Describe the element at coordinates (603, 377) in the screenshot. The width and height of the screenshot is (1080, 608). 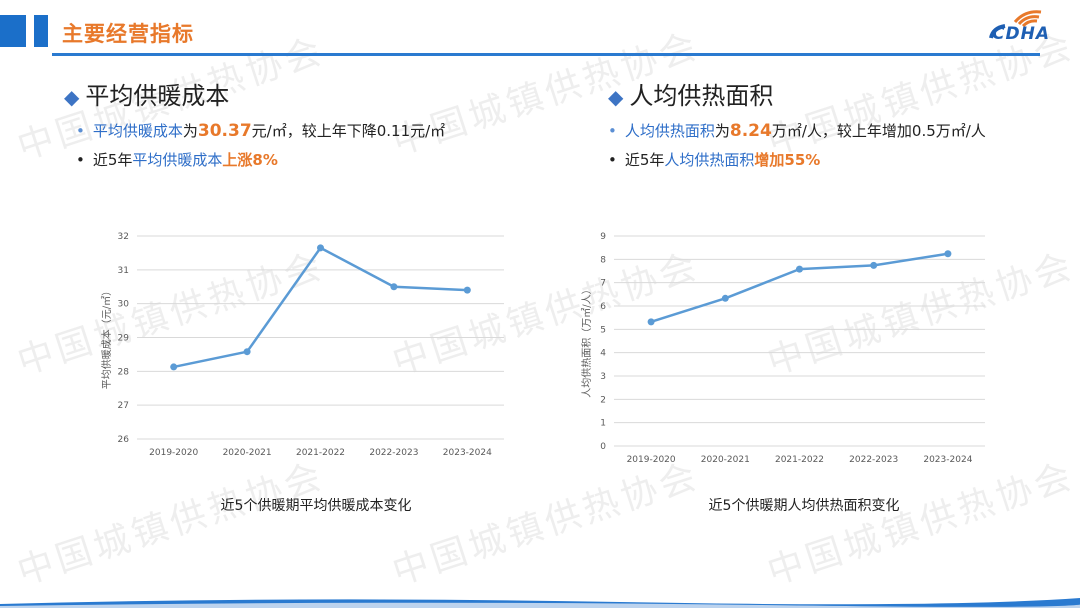
I see `y-tick-label: 3` at that location.